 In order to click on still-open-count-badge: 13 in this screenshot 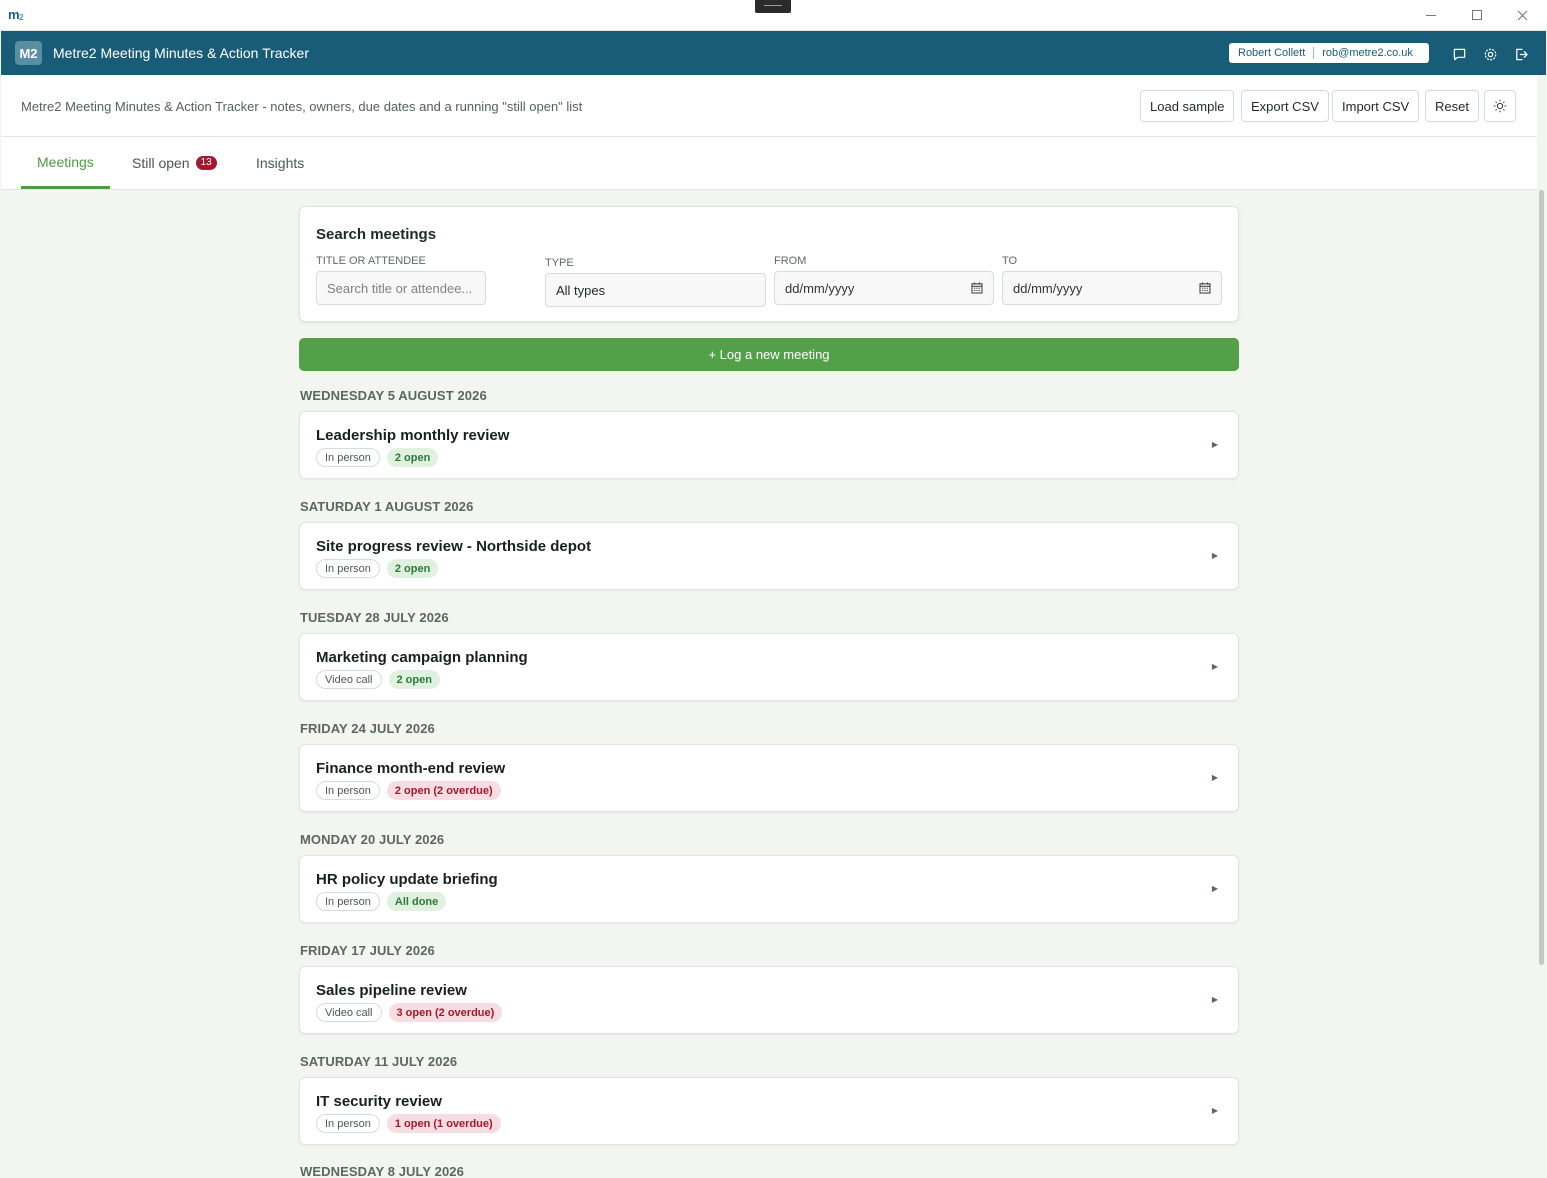, I will do `click(206, 163)`.